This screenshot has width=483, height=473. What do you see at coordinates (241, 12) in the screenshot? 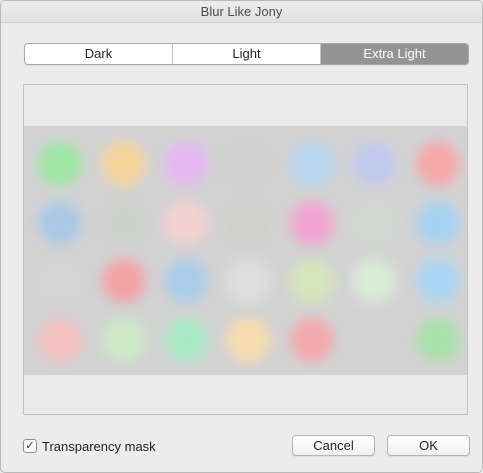
I see `window-title: Blur Like Jony` at bounding box center [241, 12].